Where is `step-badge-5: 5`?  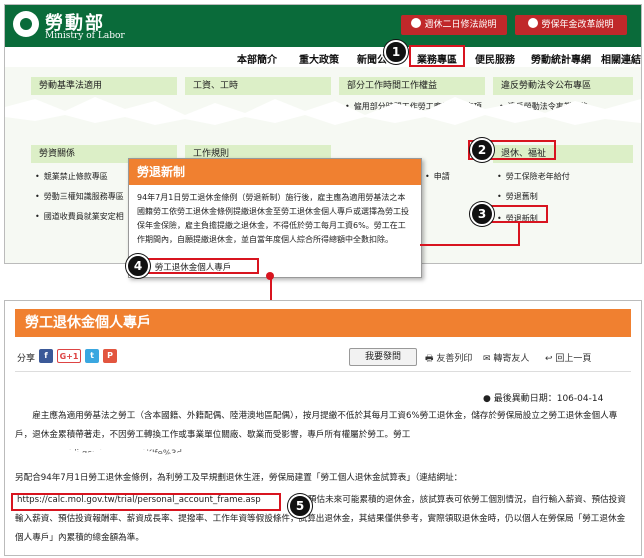 step-badge-5: 5 is located at coordinates (300, 506).